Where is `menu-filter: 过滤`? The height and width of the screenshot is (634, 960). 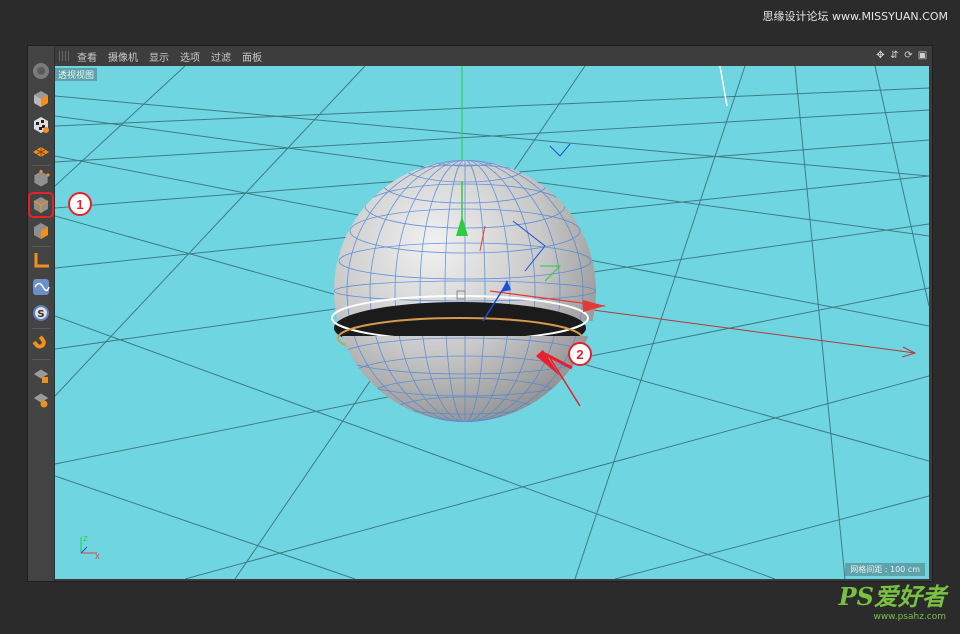 menu-filter: 过滤 is located at coordinates (221, 56).